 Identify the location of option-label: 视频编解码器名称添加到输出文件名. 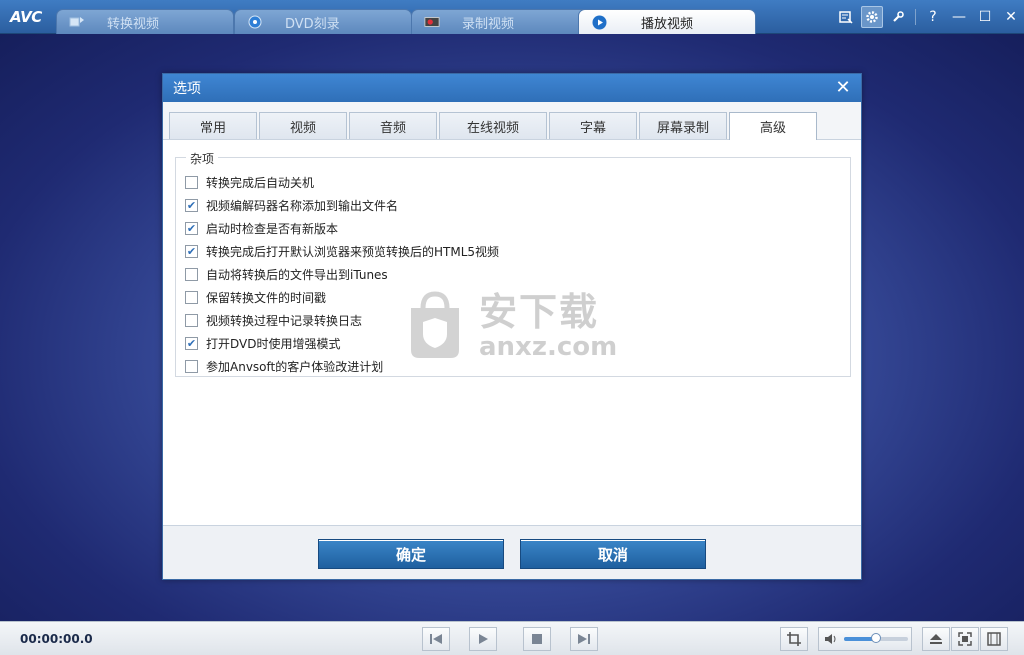
(302, 205).